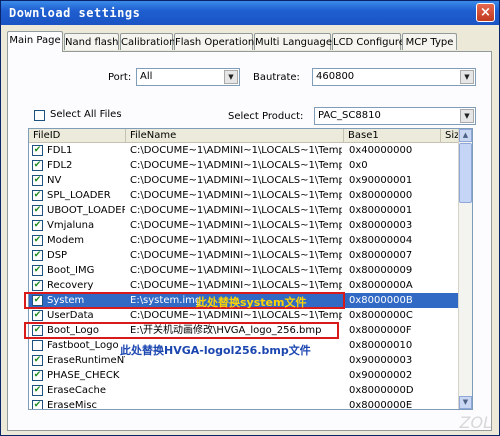 This screenshot has width=500, height=436. What do you see at coordinates (381, 195) in the screenshot?
I see `file-base: 0x80000000` at bounding box center [381, 195].